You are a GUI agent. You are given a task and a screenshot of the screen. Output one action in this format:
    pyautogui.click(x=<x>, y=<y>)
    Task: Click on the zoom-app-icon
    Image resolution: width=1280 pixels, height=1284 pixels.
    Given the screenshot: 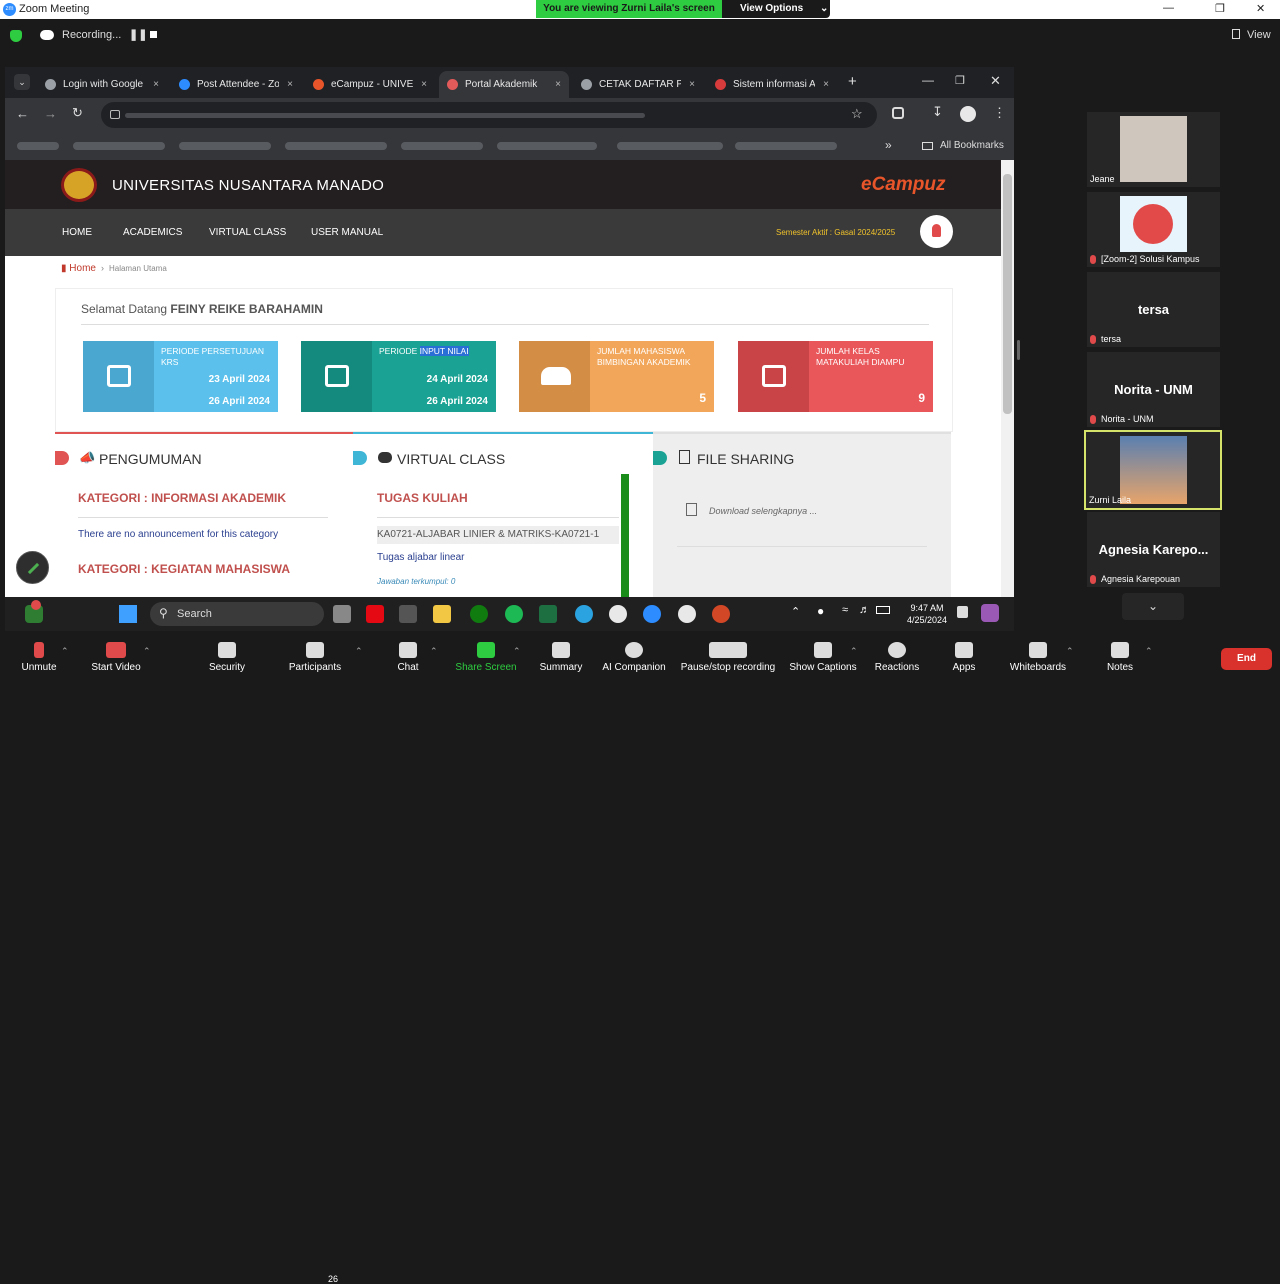 What is the action you would take?
    pyautogui.click(x=652, y=614)
    